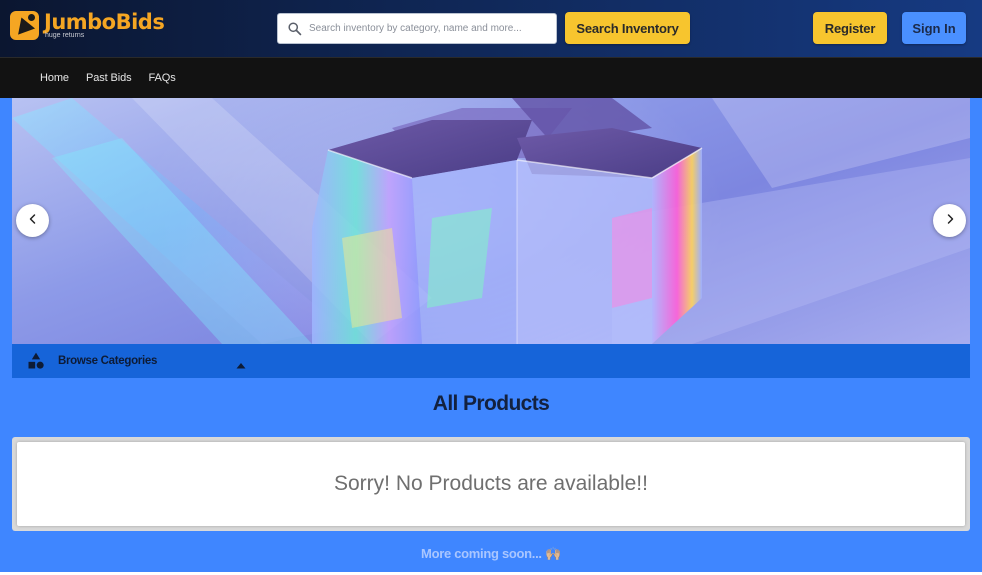 Image resolution: width=982 pixels, height=575 pixels. I want to click on sign-in-button: Sign In, so click(934, 28).